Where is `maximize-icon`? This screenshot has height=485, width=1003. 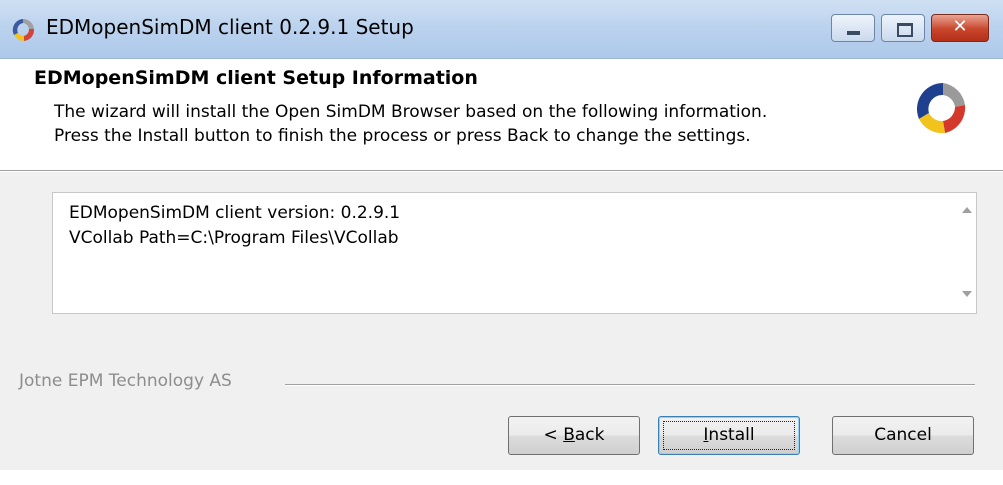
maximize-icon is located at coordinates (905, 30).